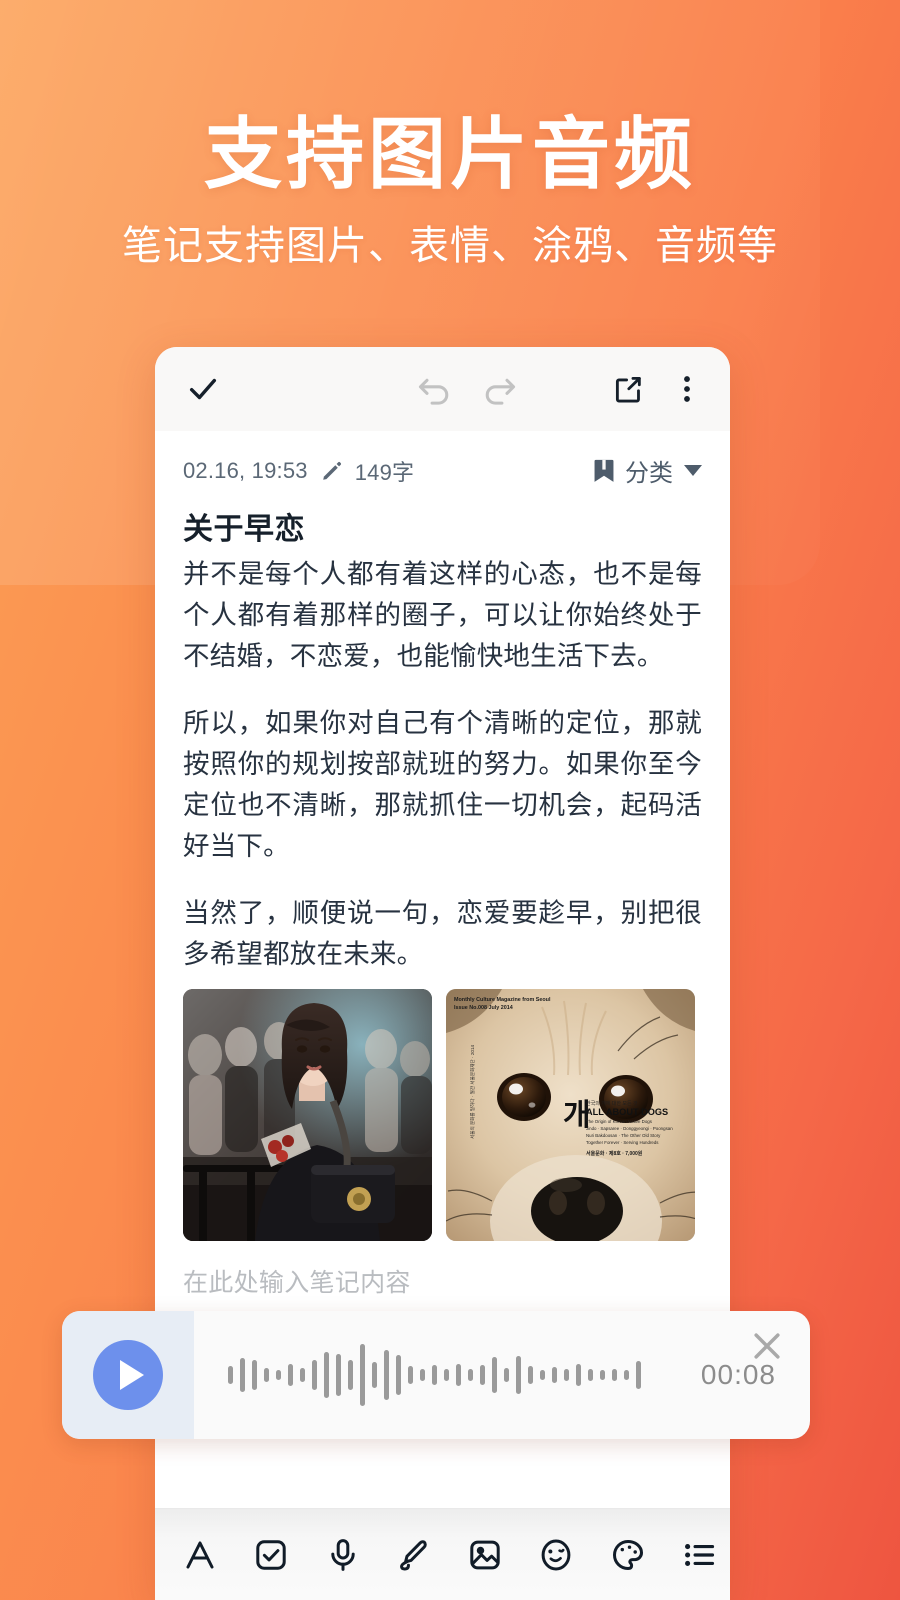 This screenshot has width=900, height=1600. What do you see at coordinates (200, 1555) in the screenshot?
I see `text-format-icon` at bounding box center [200, 1555].